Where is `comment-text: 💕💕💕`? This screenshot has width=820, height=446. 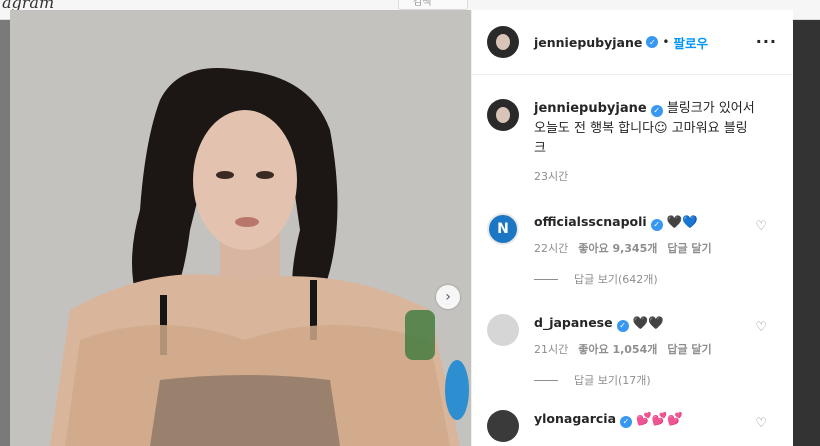
comment-text: 💕💕💕 is located at coordinates (659, 418).